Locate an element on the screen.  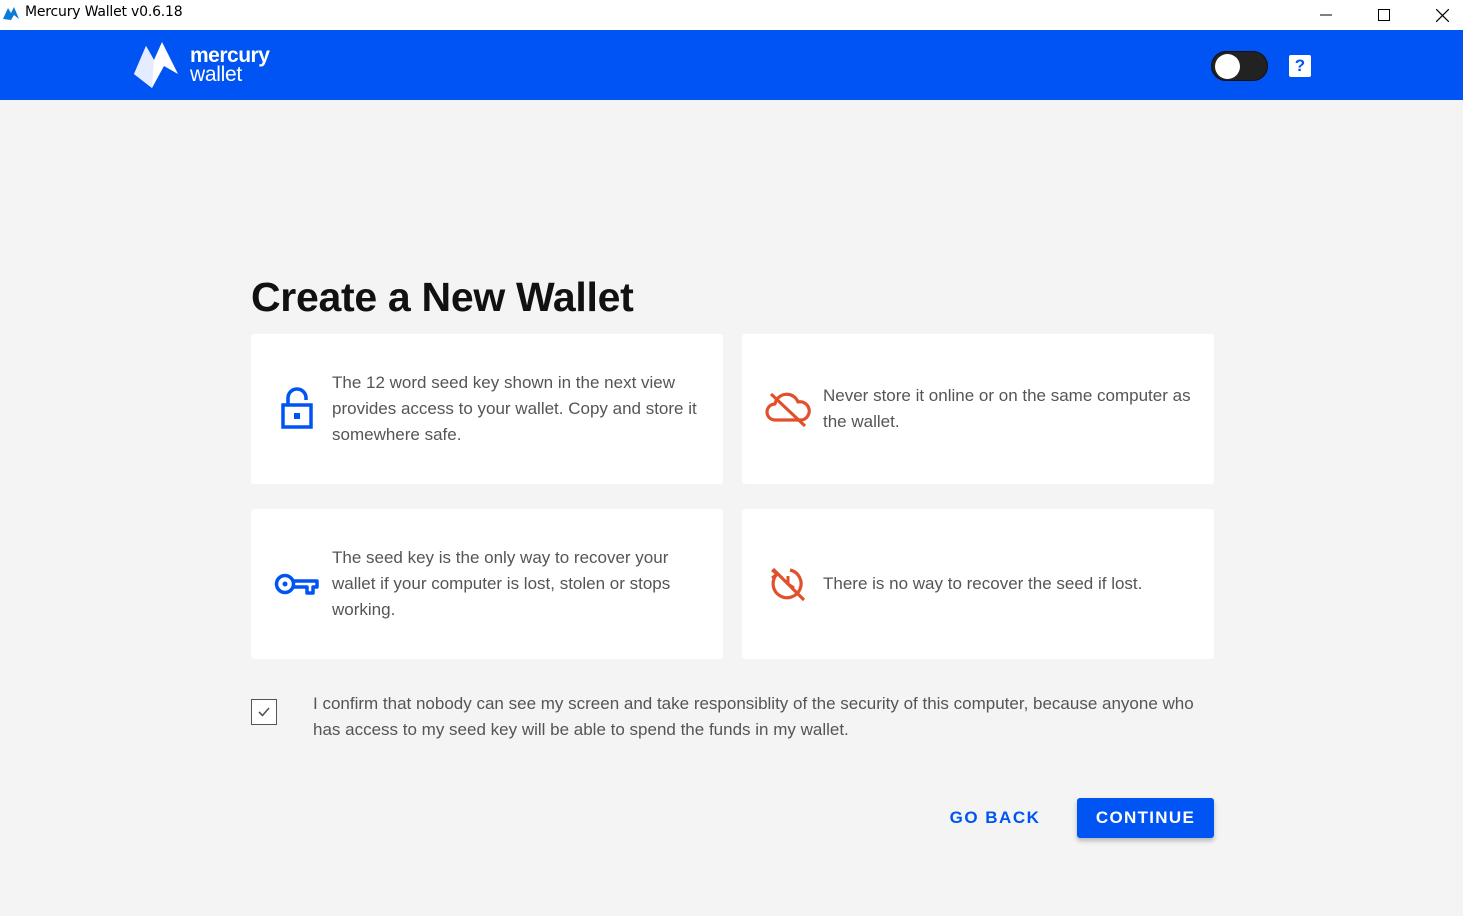
window-title: Mercury Wallet v0.6.18 is located at coordinates (104, 12).